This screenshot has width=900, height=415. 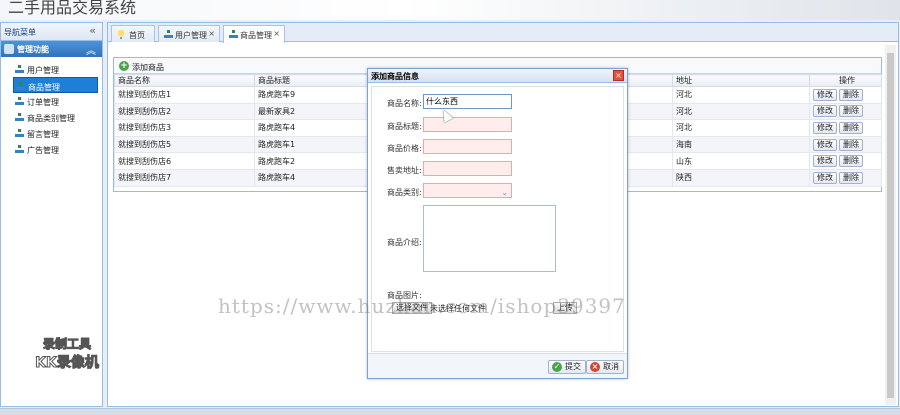 I want to click on add-product-button: 添加商品, so click(x=148, y=67).